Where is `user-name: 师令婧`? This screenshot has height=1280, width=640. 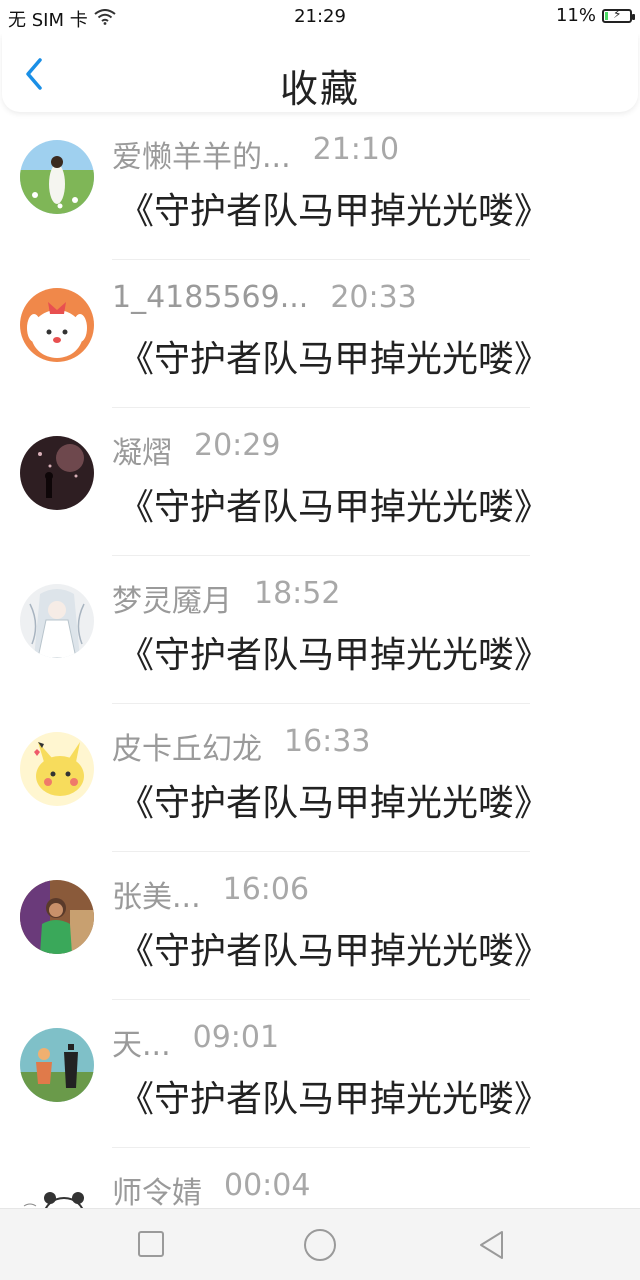
user-name: 师令婧 is located at coordinates (157, 1192).